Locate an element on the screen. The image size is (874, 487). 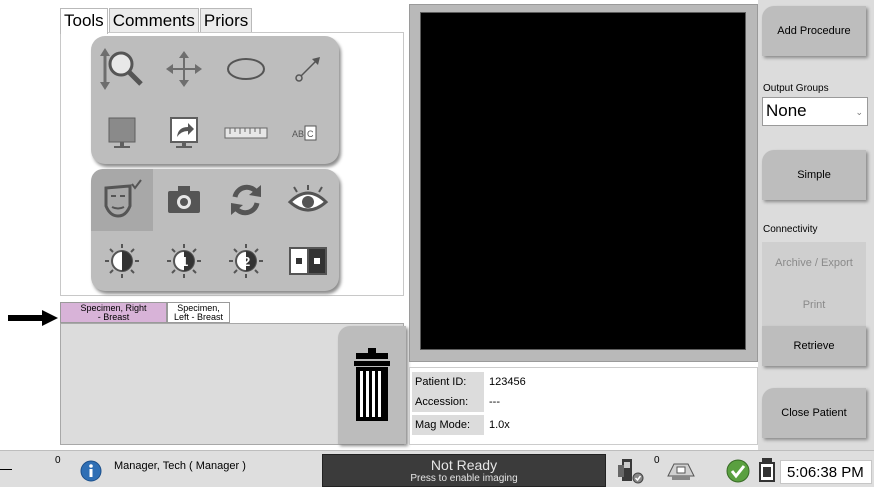
tool-tabs: Tools Comments Priors is located at coordinates (156, 21).